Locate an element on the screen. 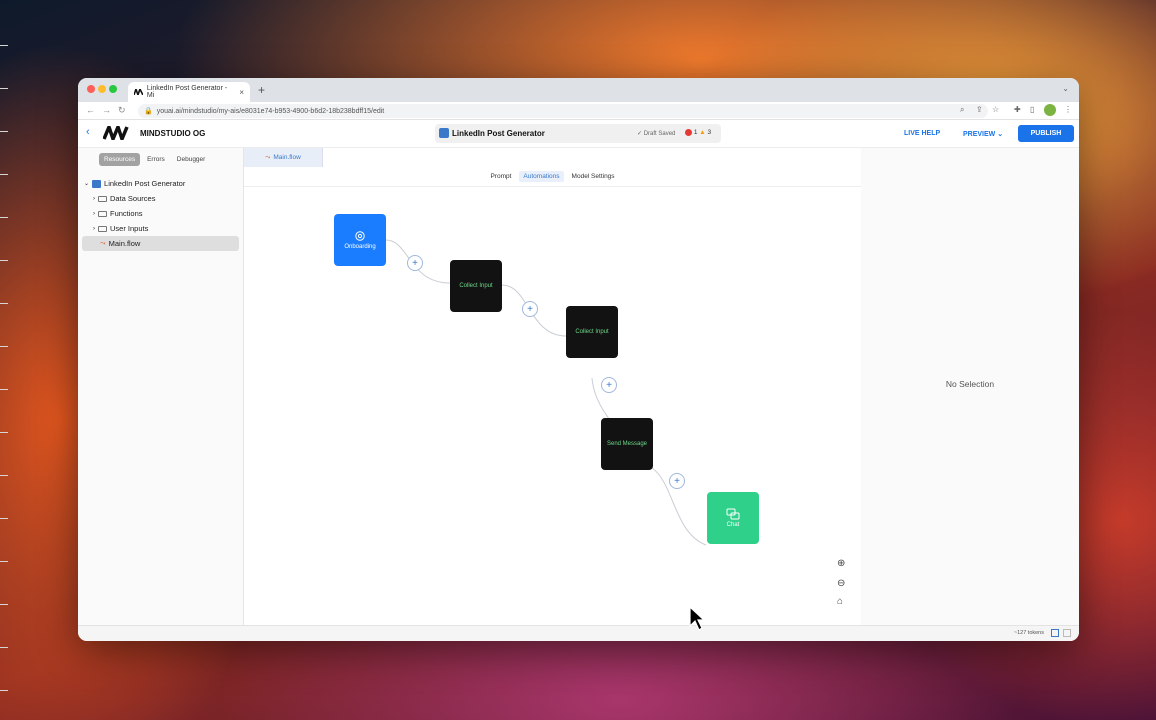  back-arrow-icon: ← is located at coordinates (90, 110).